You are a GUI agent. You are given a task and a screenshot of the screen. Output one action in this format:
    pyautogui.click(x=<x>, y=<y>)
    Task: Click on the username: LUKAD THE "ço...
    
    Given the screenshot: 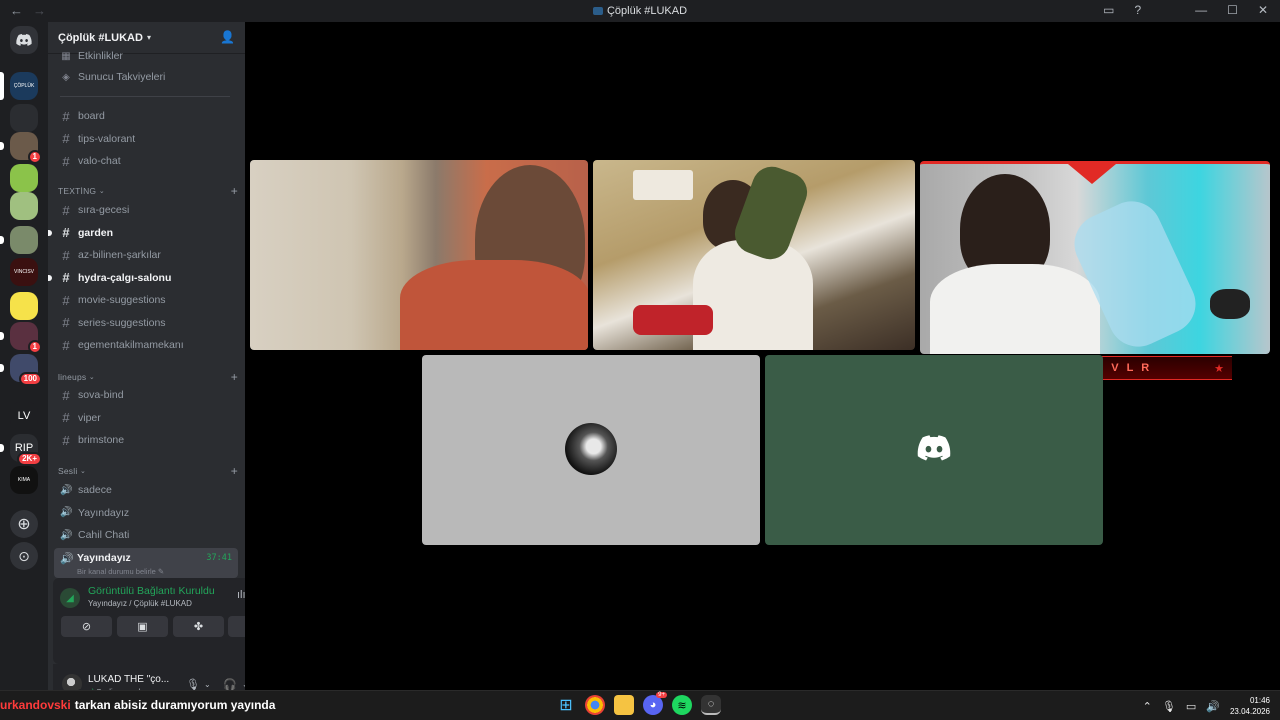 What is the action you would take?
    pyautogui.click(x=128, y=679)
    